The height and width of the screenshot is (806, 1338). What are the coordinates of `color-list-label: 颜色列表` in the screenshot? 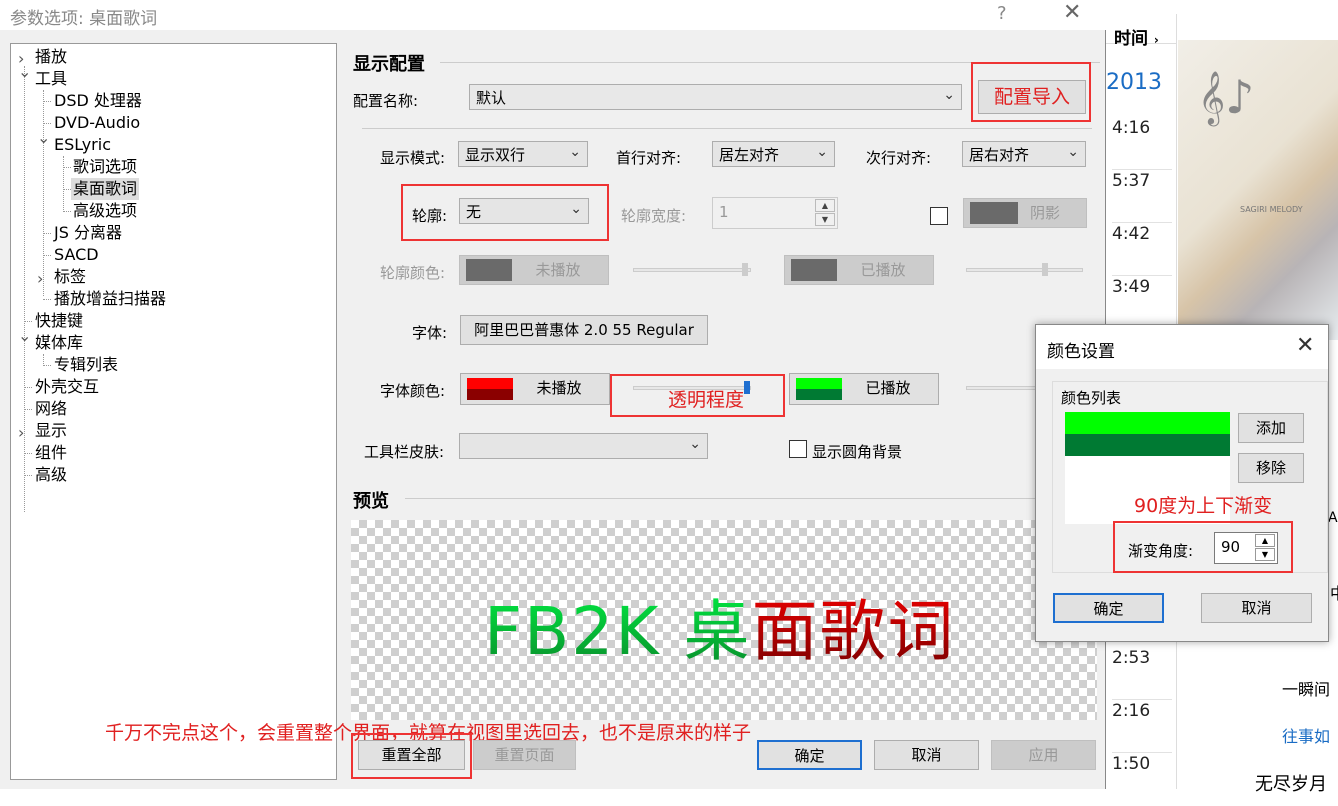 It's located at (1091, 398).